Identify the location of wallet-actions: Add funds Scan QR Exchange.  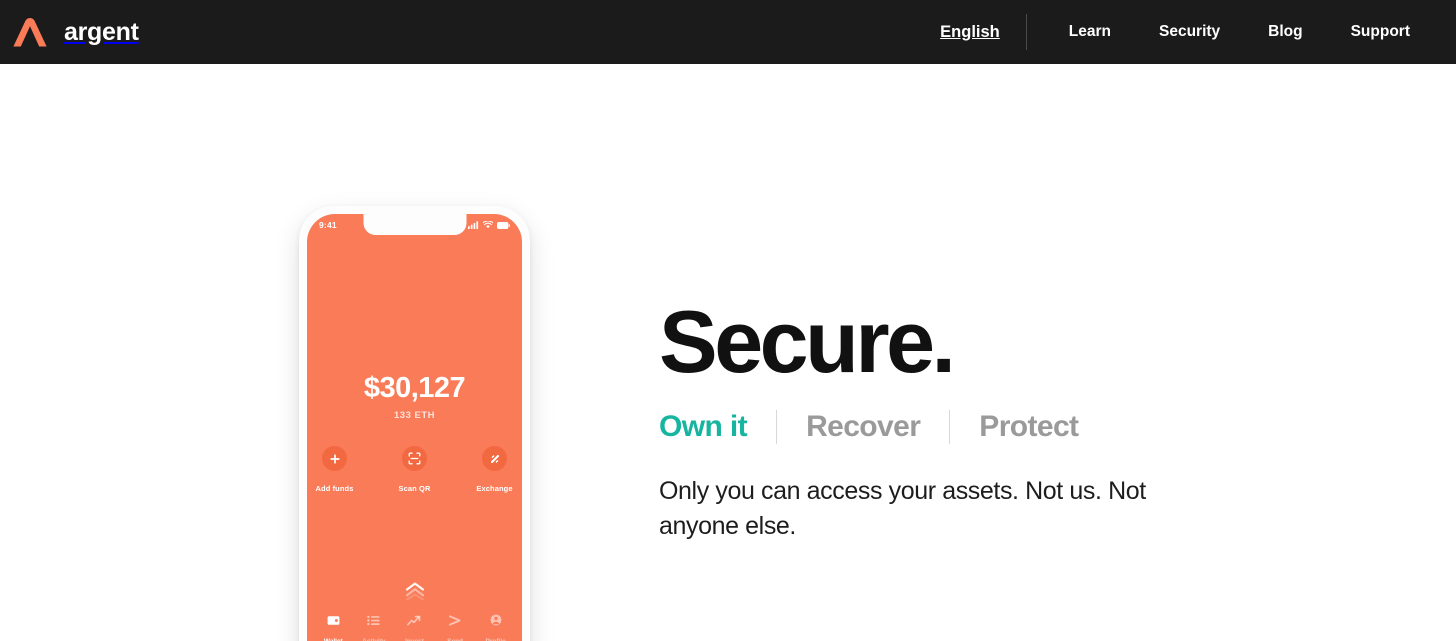
(414, 471).